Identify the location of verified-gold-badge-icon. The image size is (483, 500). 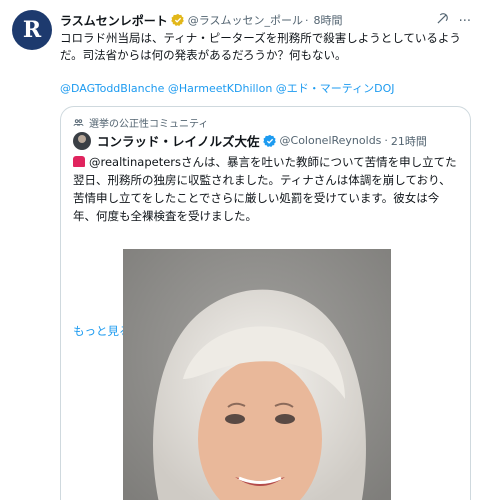
(177, 20).